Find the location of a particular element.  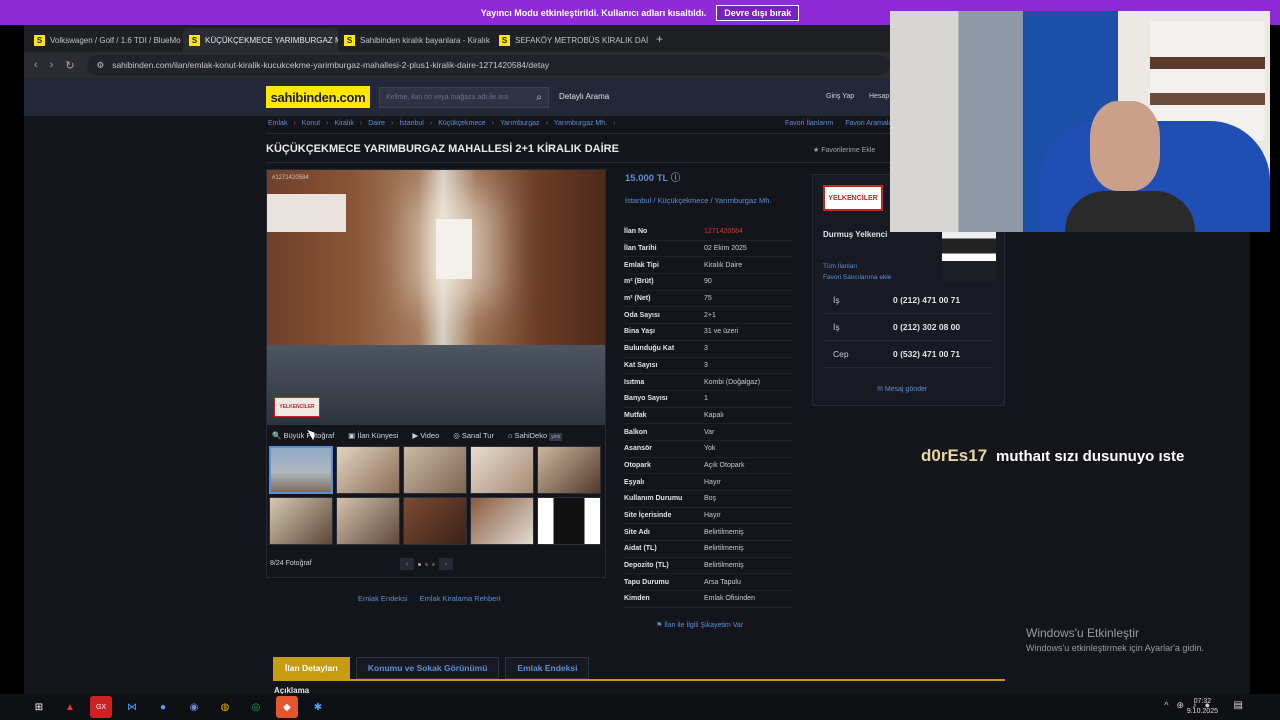

breadcrumb-item: İstanbul is located at coordinates (411, 123).